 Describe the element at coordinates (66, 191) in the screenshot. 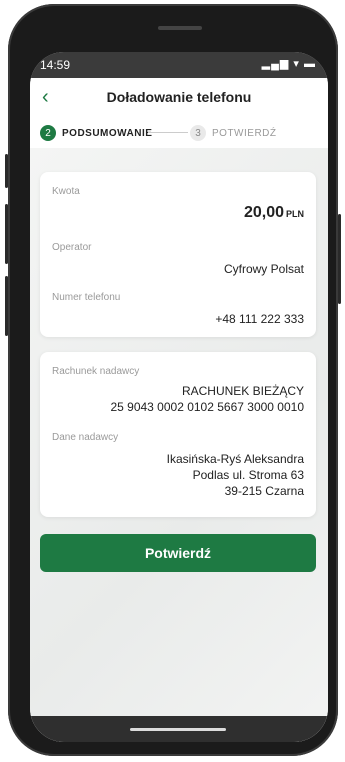

I see `amount-label: Kwota` at that location.